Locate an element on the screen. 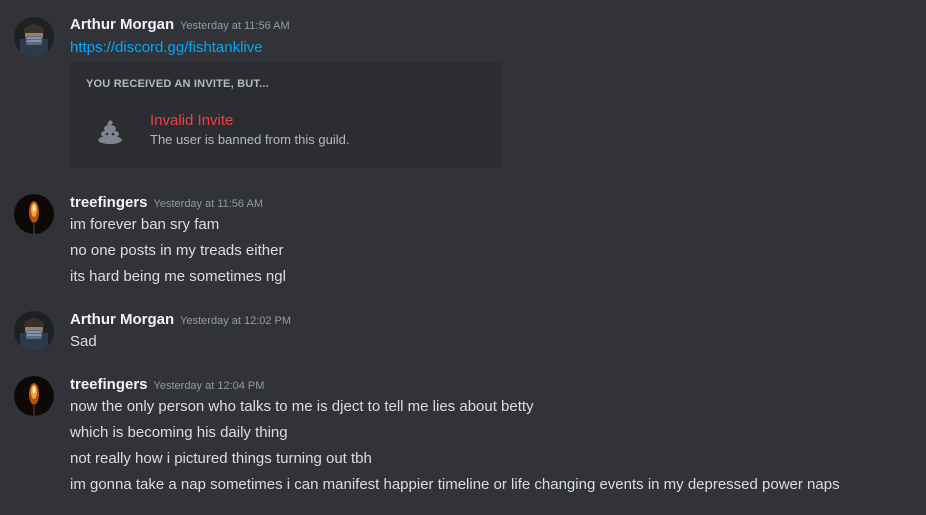 This screenshot has height=515, width=926. timestamp: Yesterday at 12:04 PM is located at coordinates (209, 386).